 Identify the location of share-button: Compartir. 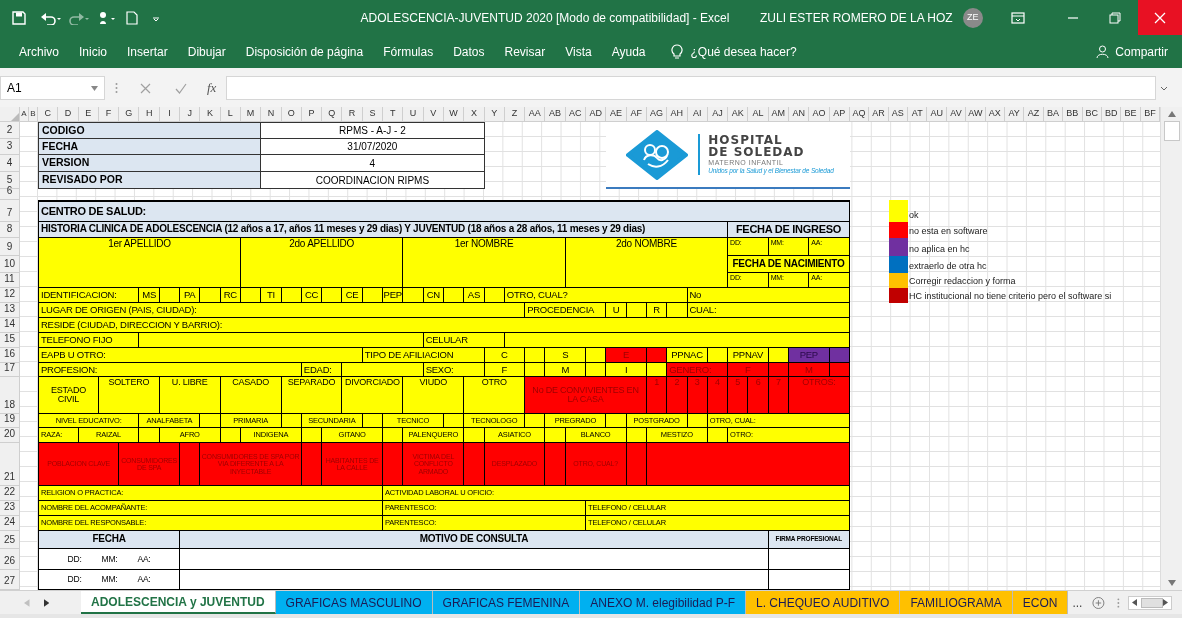
(1141, 51).